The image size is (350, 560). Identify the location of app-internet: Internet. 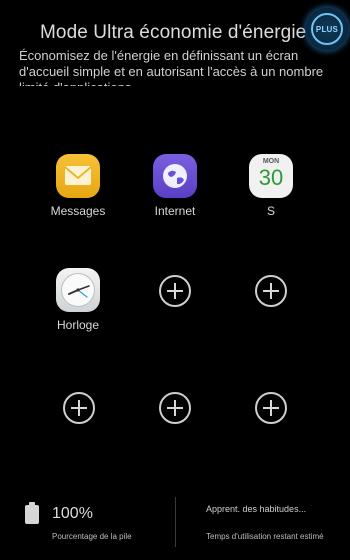
(175, 186).